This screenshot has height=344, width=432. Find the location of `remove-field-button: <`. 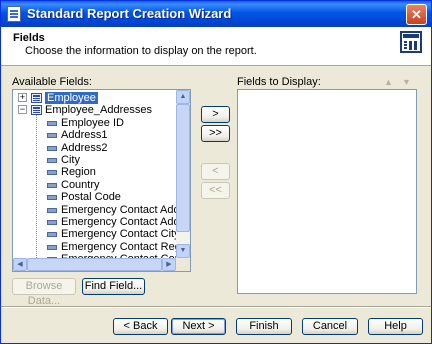

remove-field-button: < is located at coordinates (215, 171).